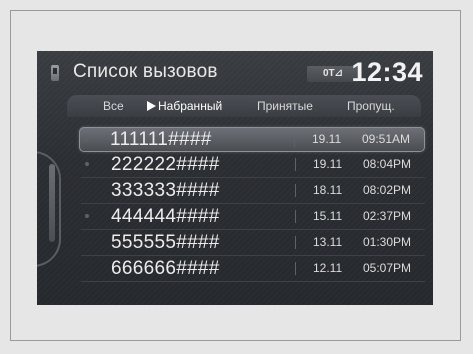 The height and width of the screenshot is (354, 473). Describe the element at coordinates (165, 242) in the screenshot. I see `call-number: 555555####` at that location.